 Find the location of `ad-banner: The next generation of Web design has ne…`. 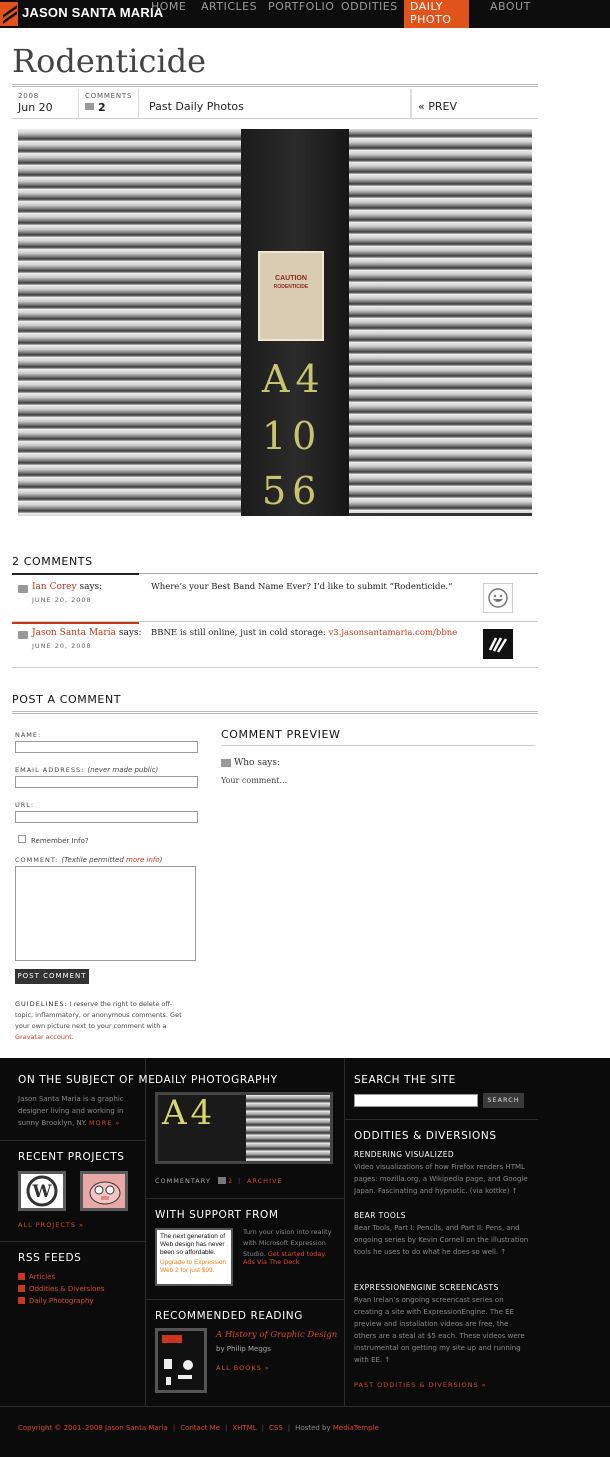

ad-banner: The next generation of Web design has ne… is located at coordinates (194, 1257).